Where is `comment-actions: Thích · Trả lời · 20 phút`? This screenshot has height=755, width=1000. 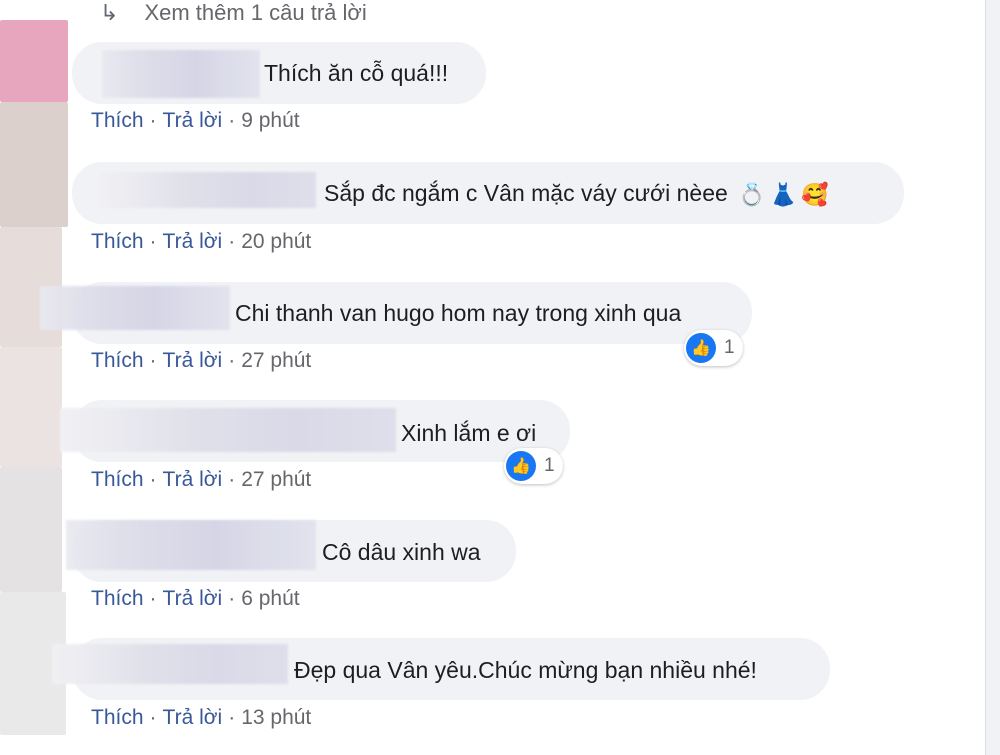
comment-actions: Thích · Trả lời · 20 phút is located at coordinates (201, 242).